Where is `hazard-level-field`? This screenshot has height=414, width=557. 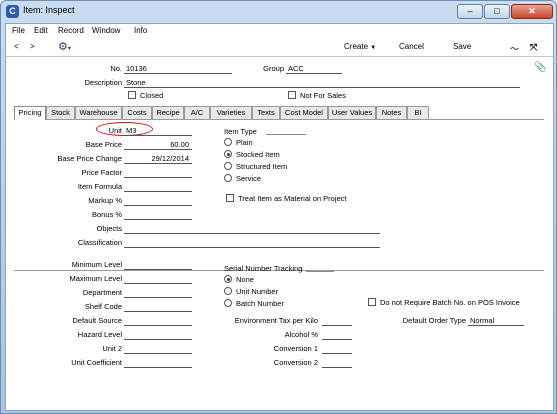
hazard-level-field is located at coordinates (158, 334).